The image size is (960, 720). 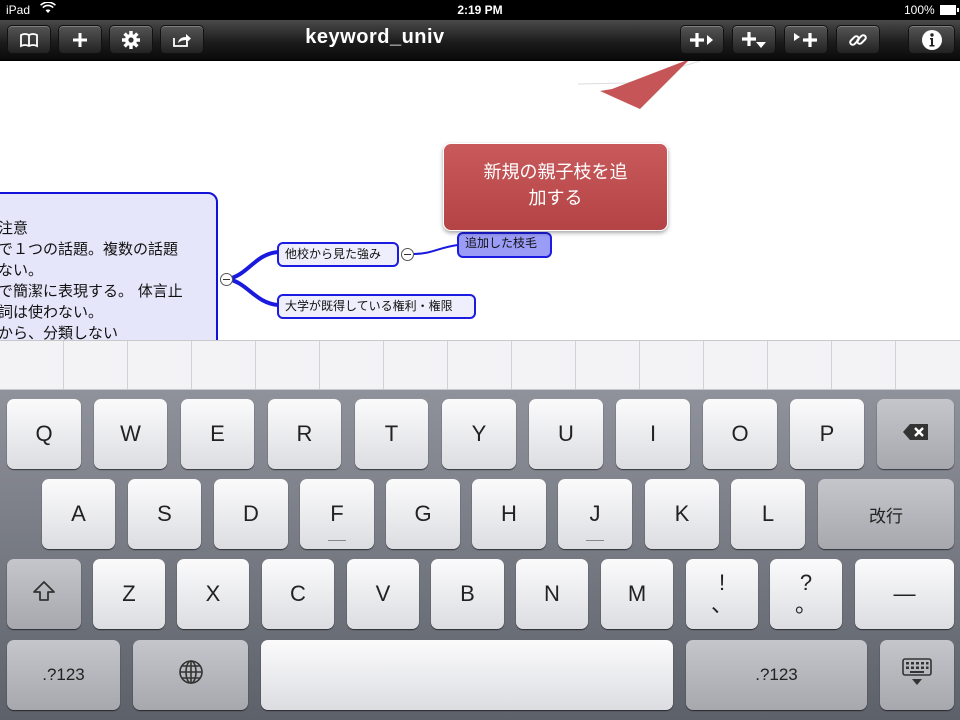 What do you see at coordinates (919, 10) in the screenshot?
I see `battery-percent: 100%` at bounding box center [919, 10].